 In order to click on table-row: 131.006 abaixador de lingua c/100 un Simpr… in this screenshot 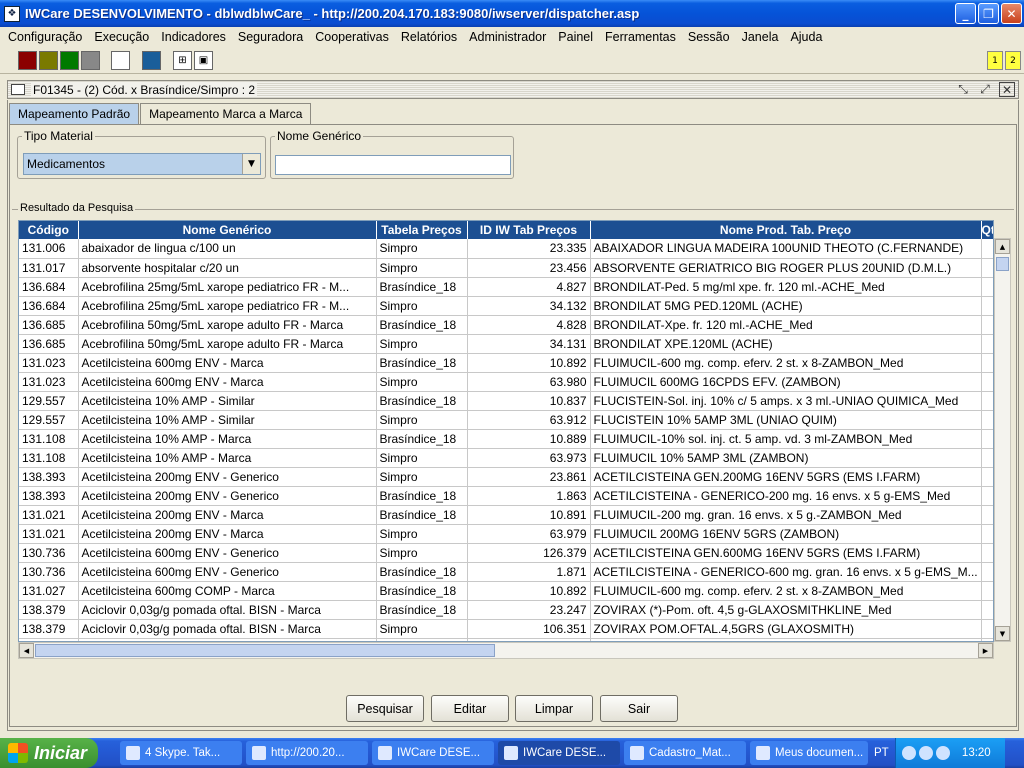, I will do `click(506, 249)`.